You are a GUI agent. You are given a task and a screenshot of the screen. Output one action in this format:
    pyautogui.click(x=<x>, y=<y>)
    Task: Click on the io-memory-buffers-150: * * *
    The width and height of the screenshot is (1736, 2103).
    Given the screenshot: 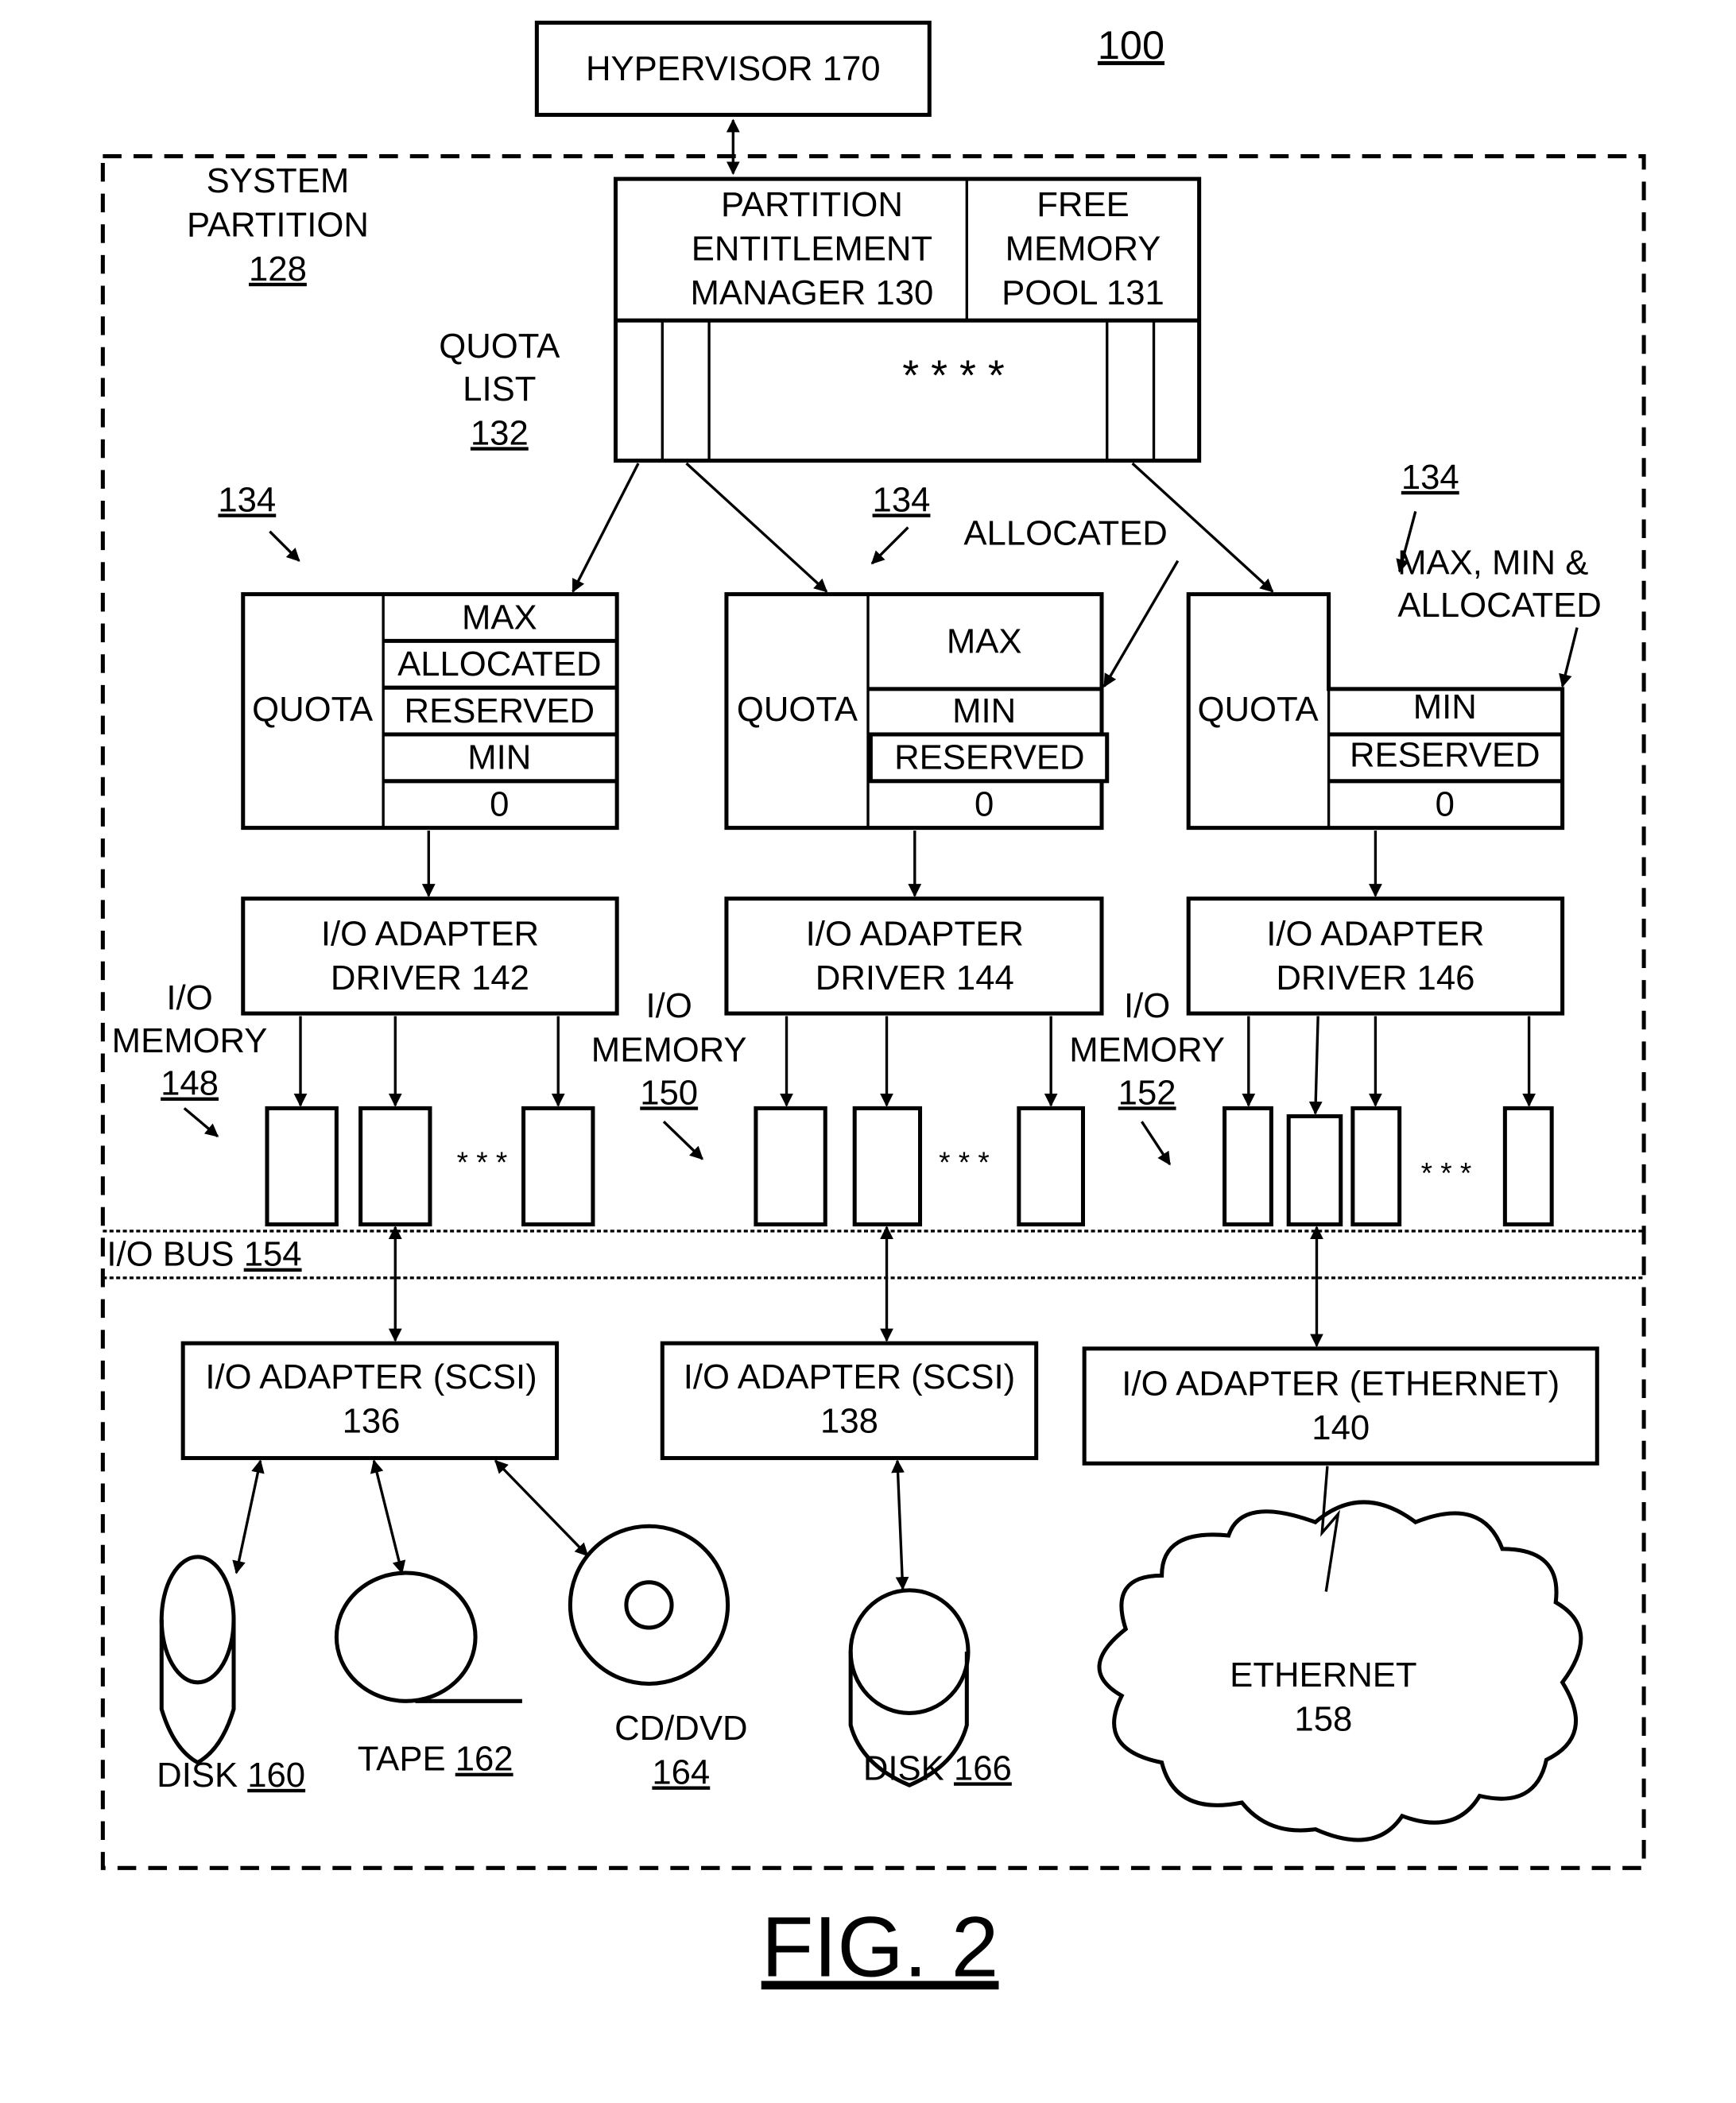 What is the action you would take?
    pyautogui.click(x=919, y=1121)
    